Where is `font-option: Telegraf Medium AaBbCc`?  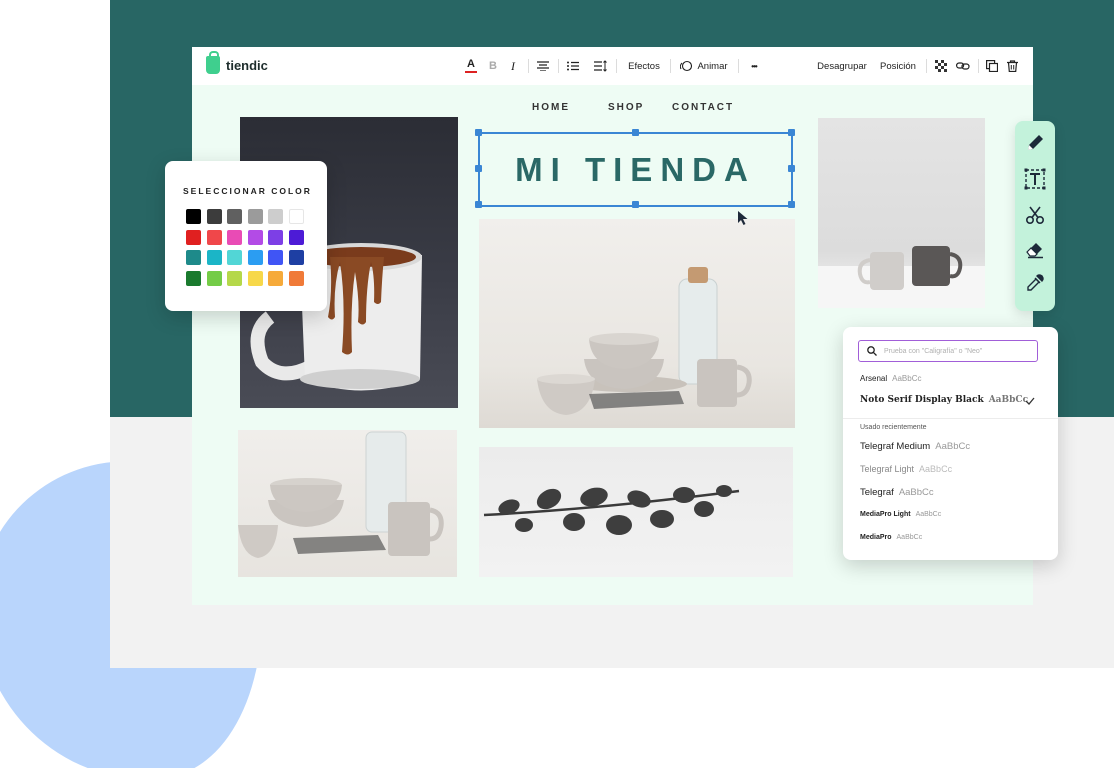 font-option: Telegraf Medium AaBbCc is located at coordinates (915, 446).